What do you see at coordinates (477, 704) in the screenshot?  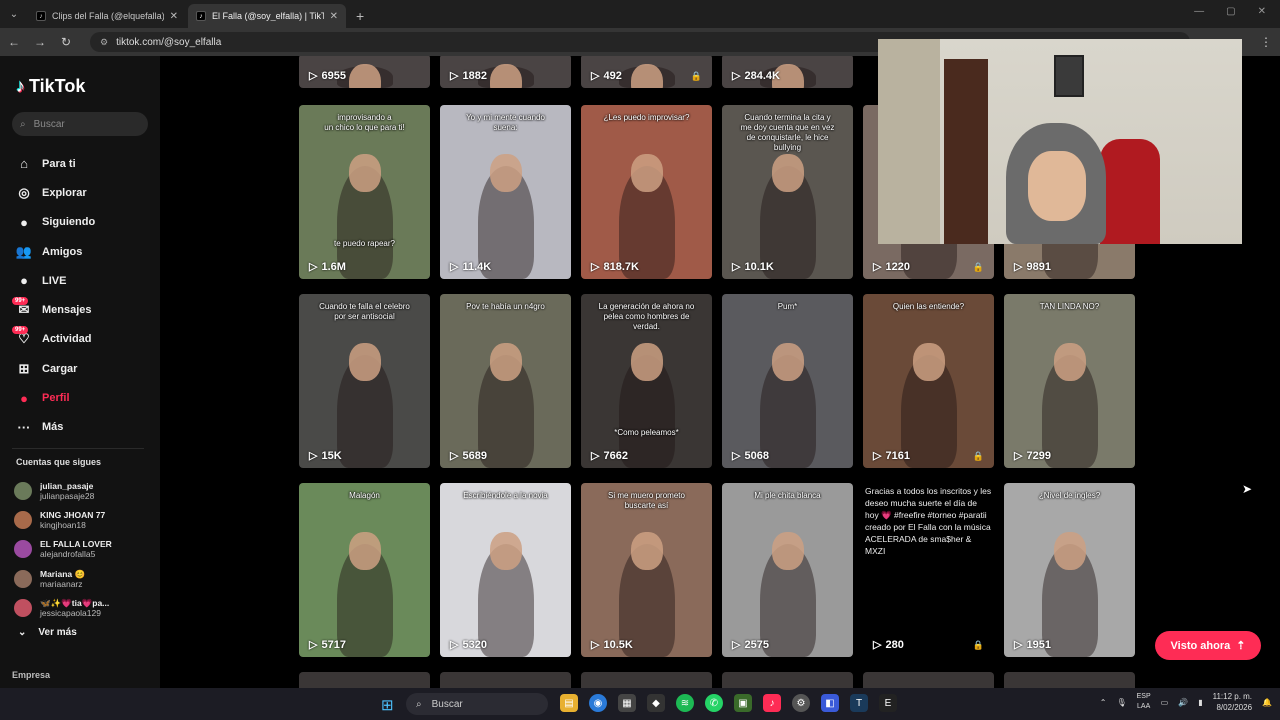 I see `taskbar-search-input: ⌕ Buscar` at bounding box center [477, 704].